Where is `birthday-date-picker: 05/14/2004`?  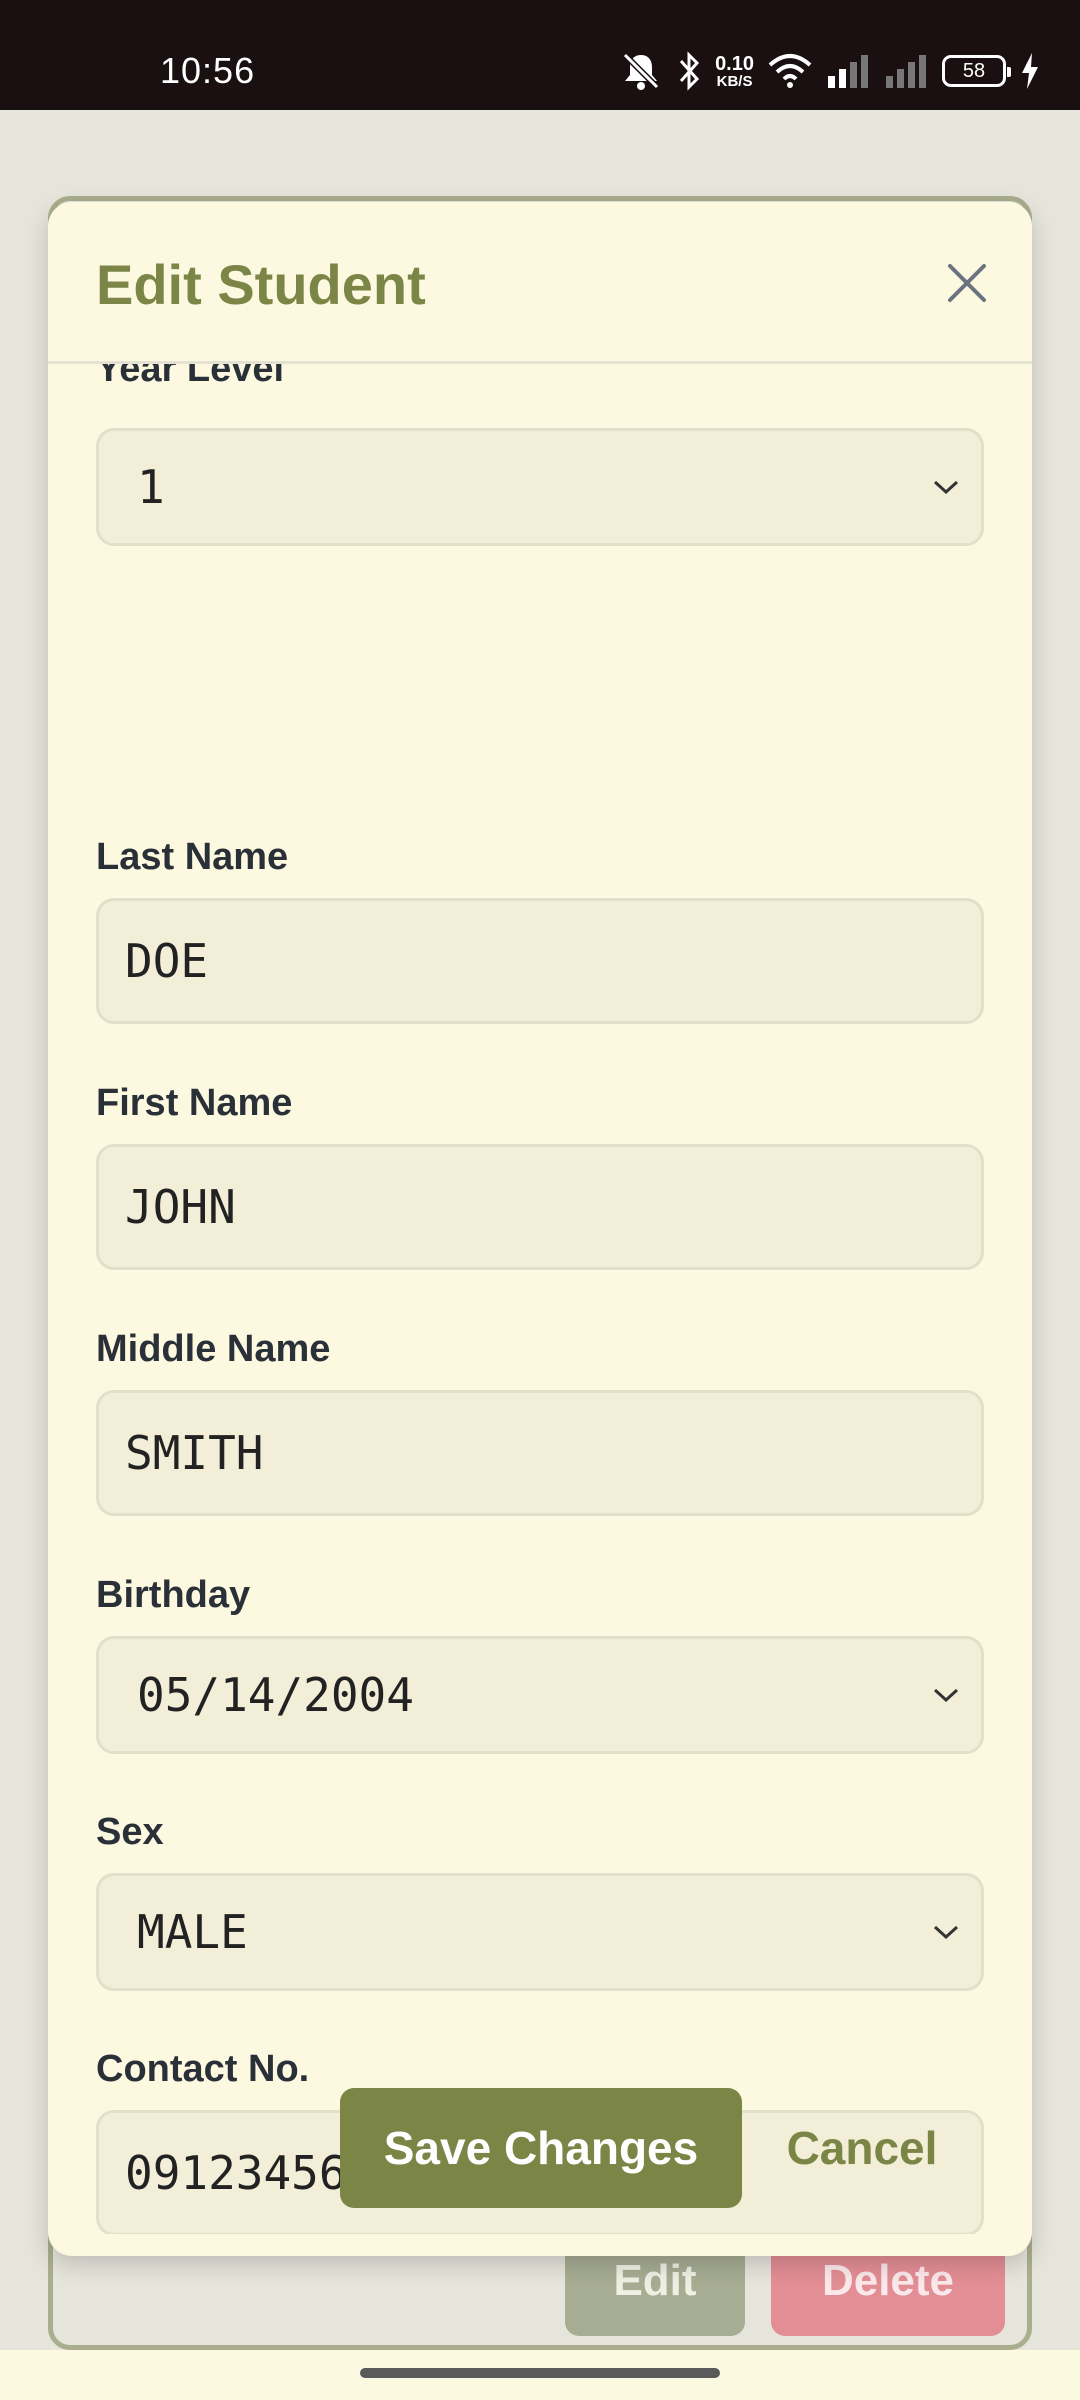 birthday-date-picker: 05/14/2004 is located at coordinates (540, 1695).